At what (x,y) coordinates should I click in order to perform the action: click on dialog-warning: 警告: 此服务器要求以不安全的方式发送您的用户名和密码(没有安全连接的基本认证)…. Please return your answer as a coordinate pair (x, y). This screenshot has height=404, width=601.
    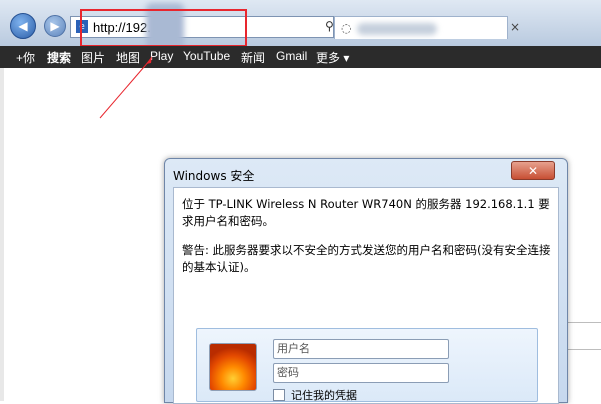
    Looking at the image, I should click on (366, 258).